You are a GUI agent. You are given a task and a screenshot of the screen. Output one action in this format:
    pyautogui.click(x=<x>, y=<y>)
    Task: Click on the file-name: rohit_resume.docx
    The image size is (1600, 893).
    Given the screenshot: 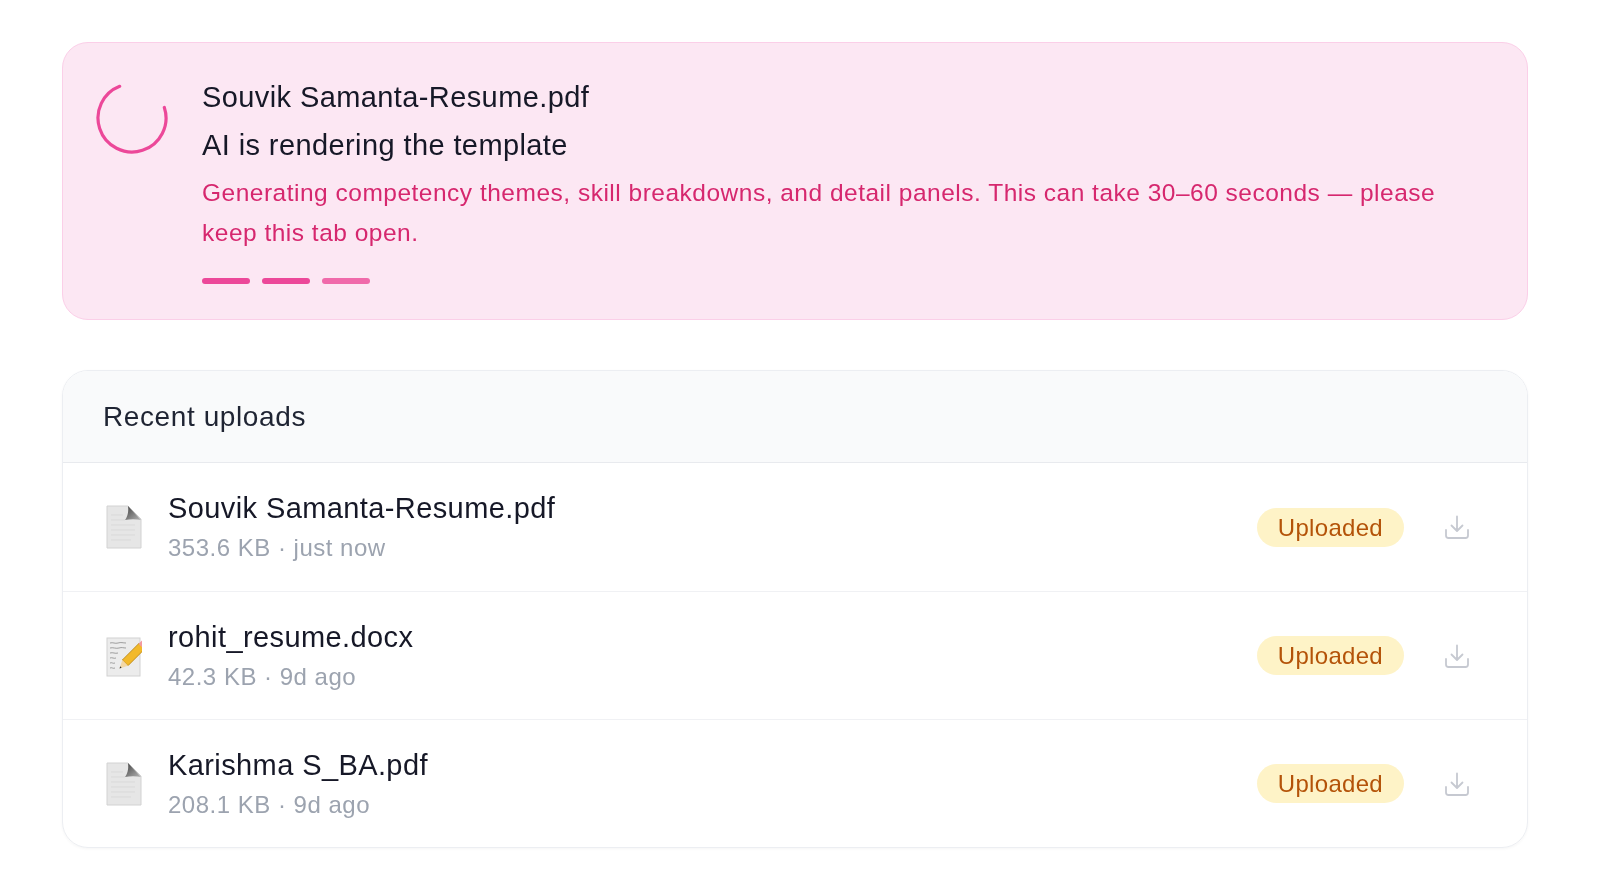 What is the action you would take?
    pyautogui.click(x=291, y=636)
    